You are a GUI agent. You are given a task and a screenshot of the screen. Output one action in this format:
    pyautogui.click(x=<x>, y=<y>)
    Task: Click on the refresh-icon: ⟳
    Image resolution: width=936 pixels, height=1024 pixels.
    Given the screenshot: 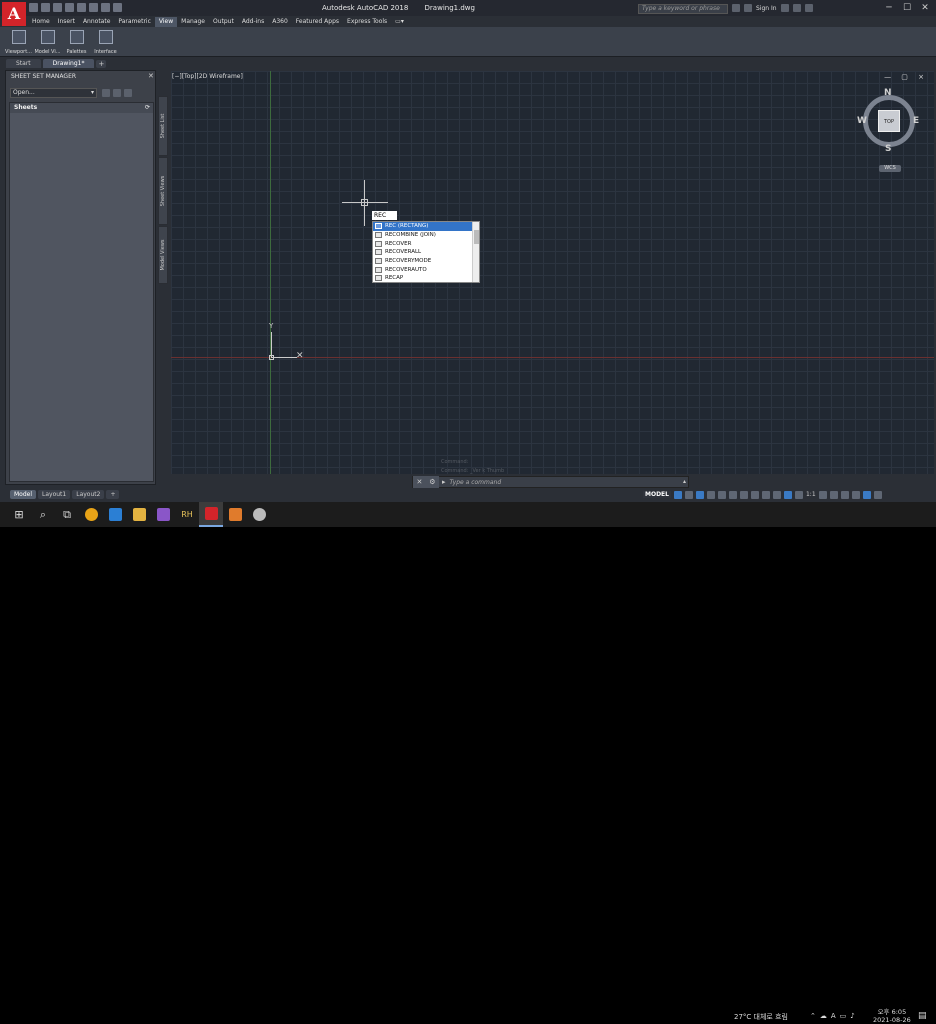 What is the action you would take?
    pyautogui.click(x=147, y=108)
    